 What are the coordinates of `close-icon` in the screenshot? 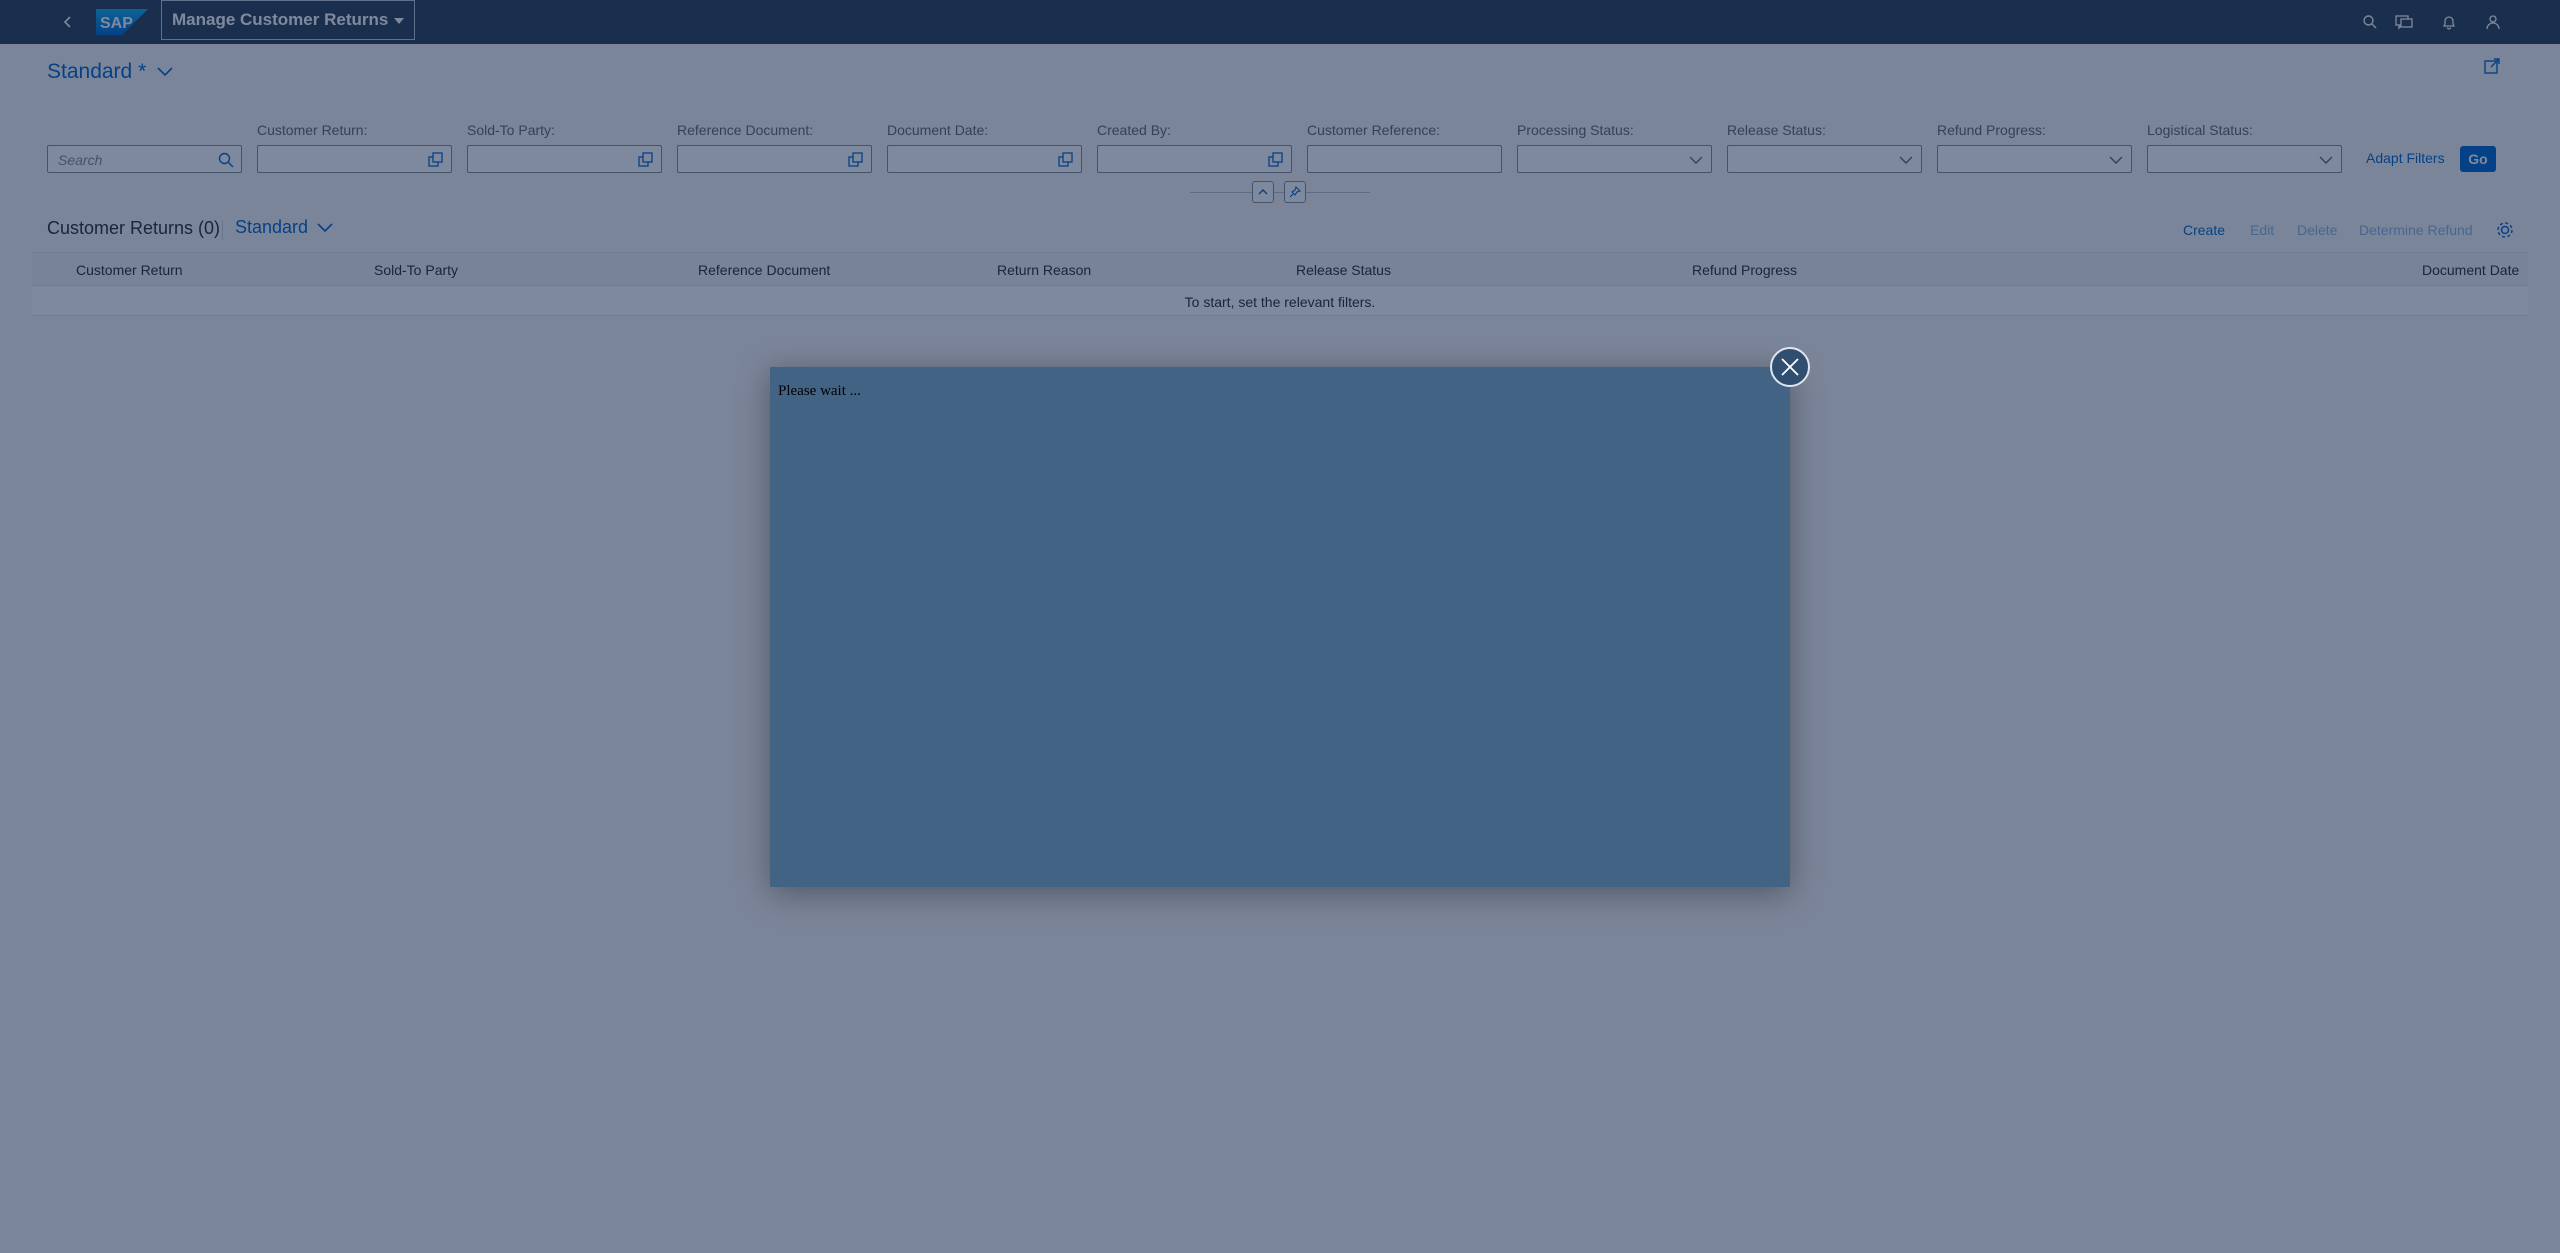 It's located at (1790, 367).